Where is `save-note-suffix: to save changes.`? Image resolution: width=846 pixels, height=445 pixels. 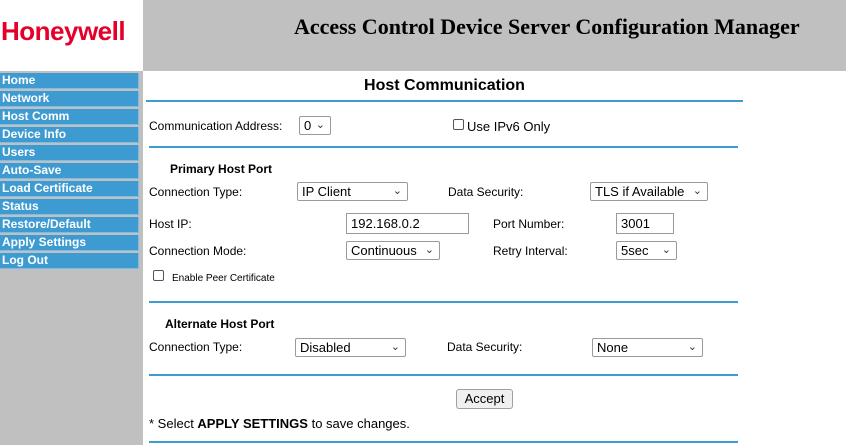
save-note-suffix: to save changes. is located at coordinates (358, 423).